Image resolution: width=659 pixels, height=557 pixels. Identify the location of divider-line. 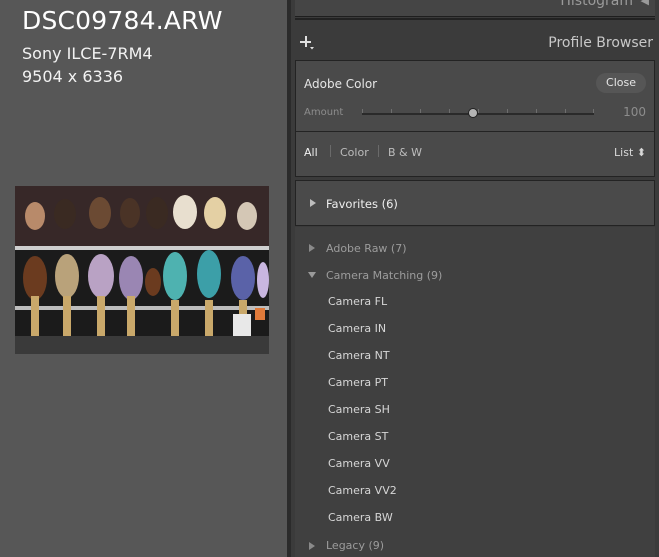
(475, 19).